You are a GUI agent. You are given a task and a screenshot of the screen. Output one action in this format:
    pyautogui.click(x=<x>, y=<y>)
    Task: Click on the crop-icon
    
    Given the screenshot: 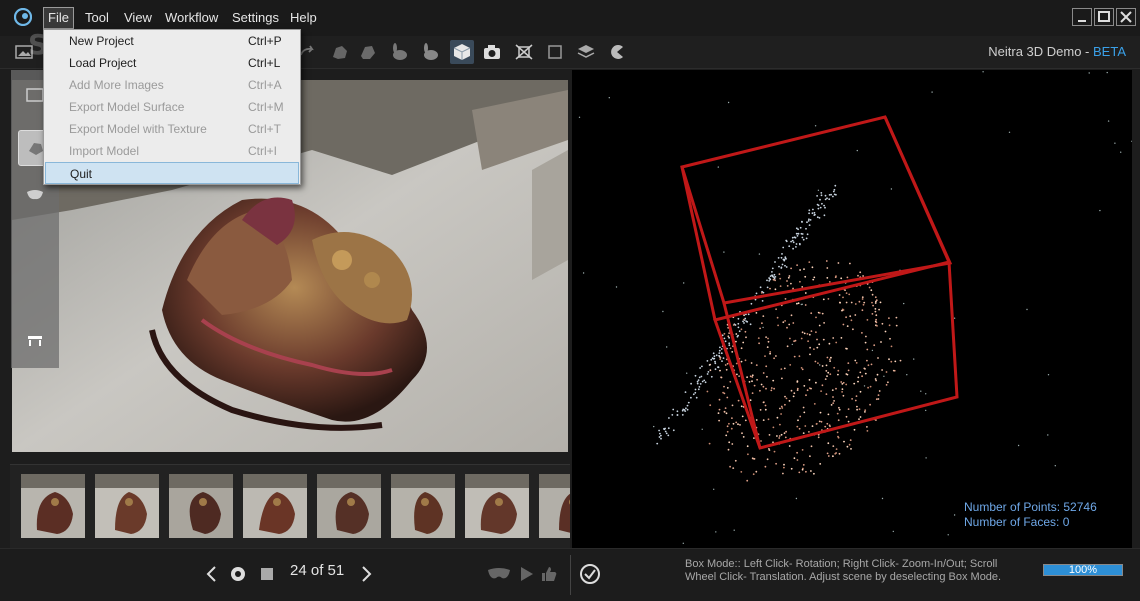 What is the action you would take?
    pyautogui.click(x=524, y=52)
    